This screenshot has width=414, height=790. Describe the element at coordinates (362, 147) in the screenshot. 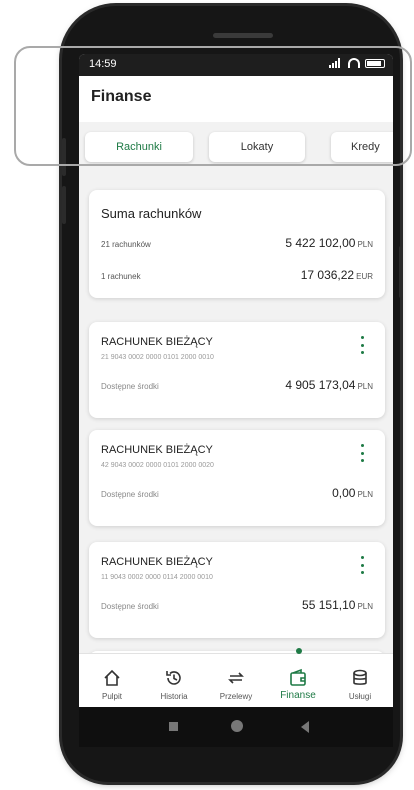

I see `tab-kredyty: Kredy` at that location.